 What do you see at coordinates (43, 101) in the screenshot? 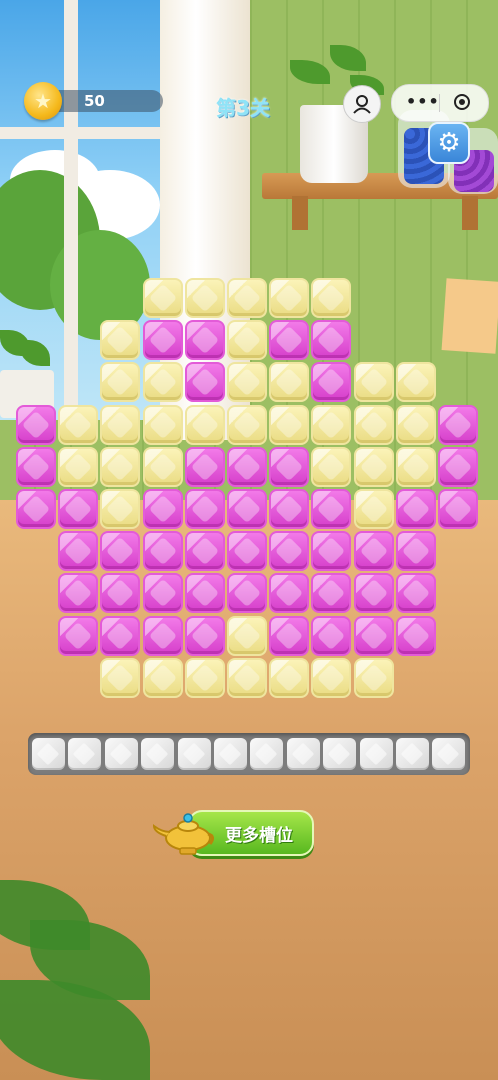
I see `coin-icon: ★` at bounding box center [43, 101].